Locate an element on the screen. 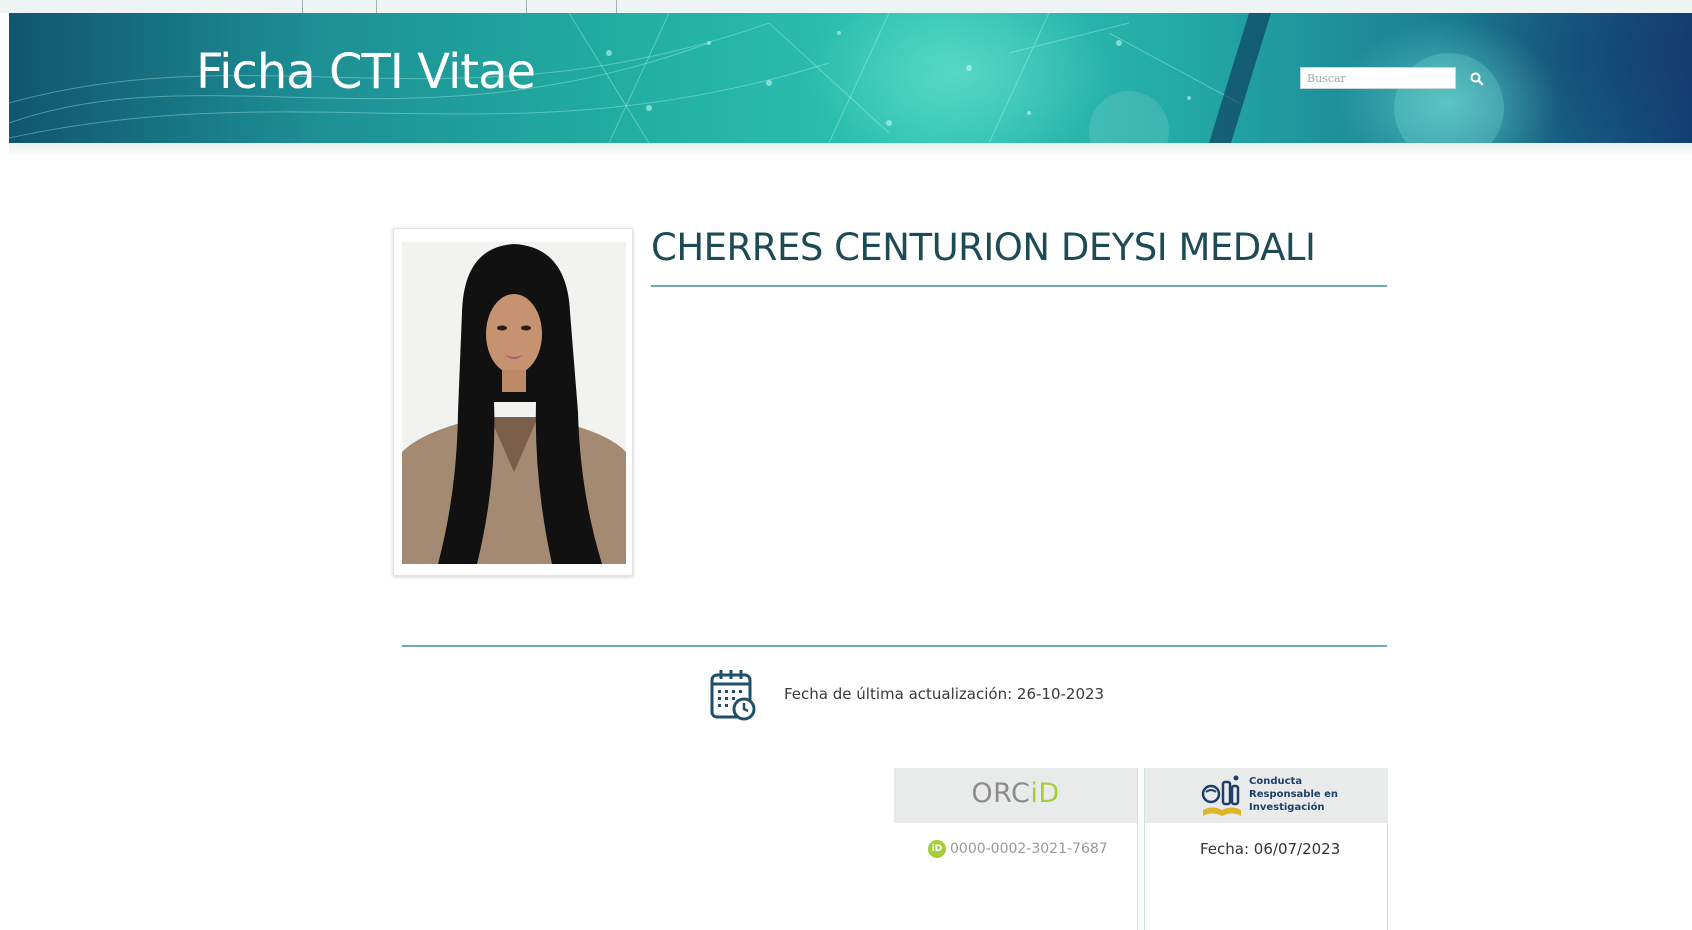 This screenshot has width=1692, height=930. search-input is located at coordinates (1378, 78).